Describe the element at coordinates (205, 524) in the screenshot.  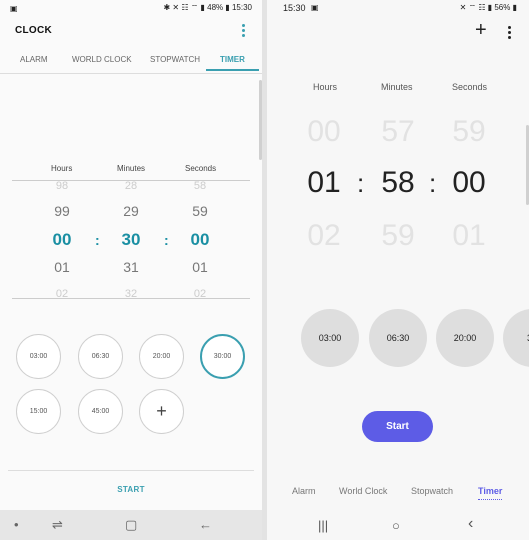
I see `back-icon: ←` at that location.